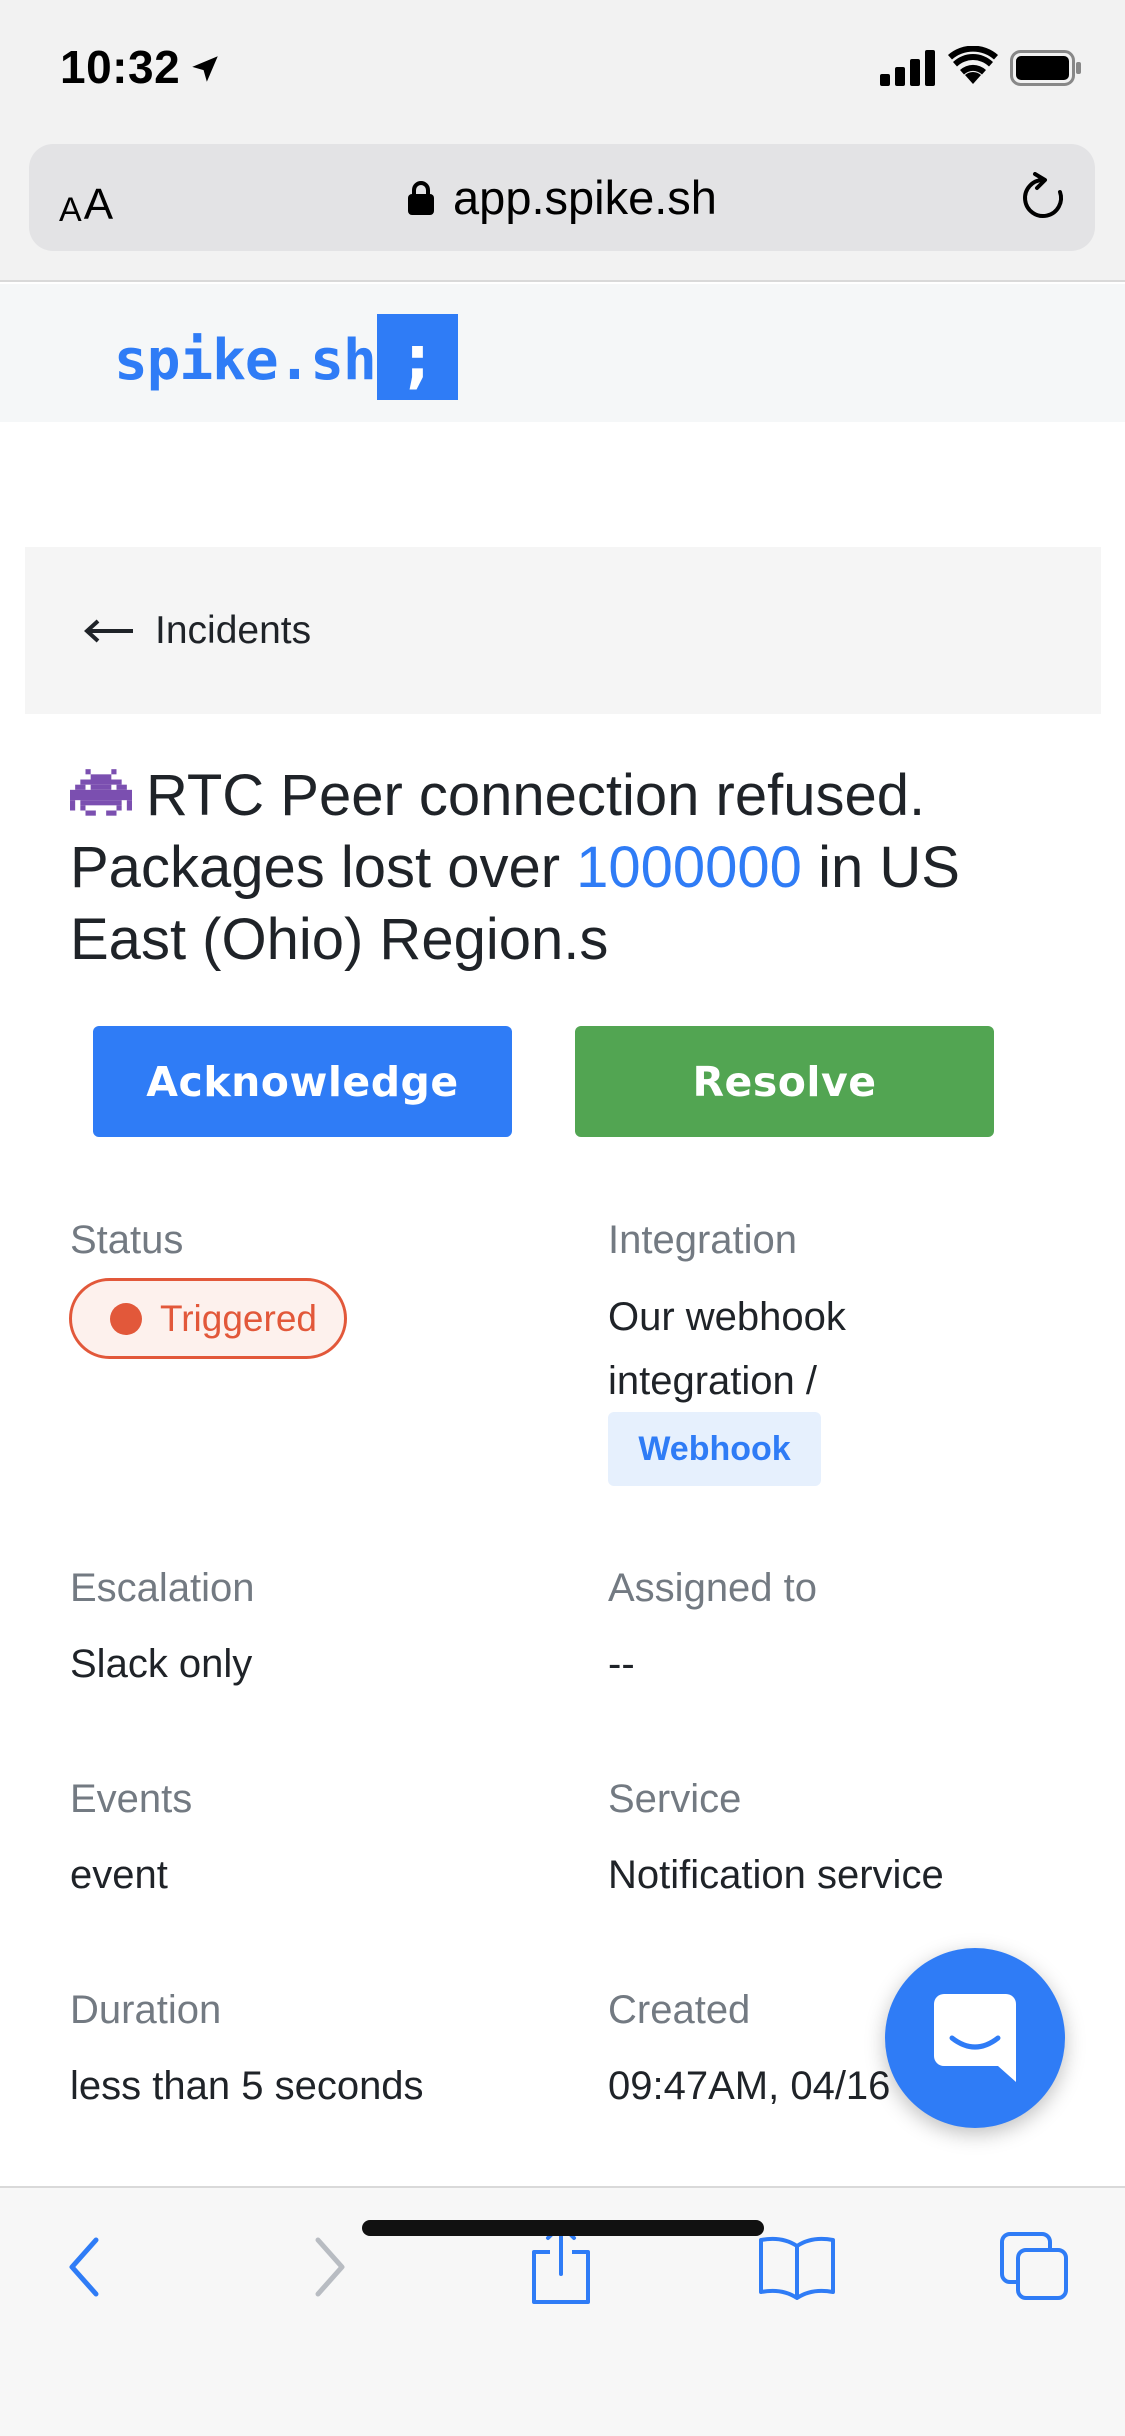 This screenshot has width=1125, height=2436. What do you see at coordinates (421, 197) in the screenshot?
I see `lock-icon` at bounding box center [421, 197].